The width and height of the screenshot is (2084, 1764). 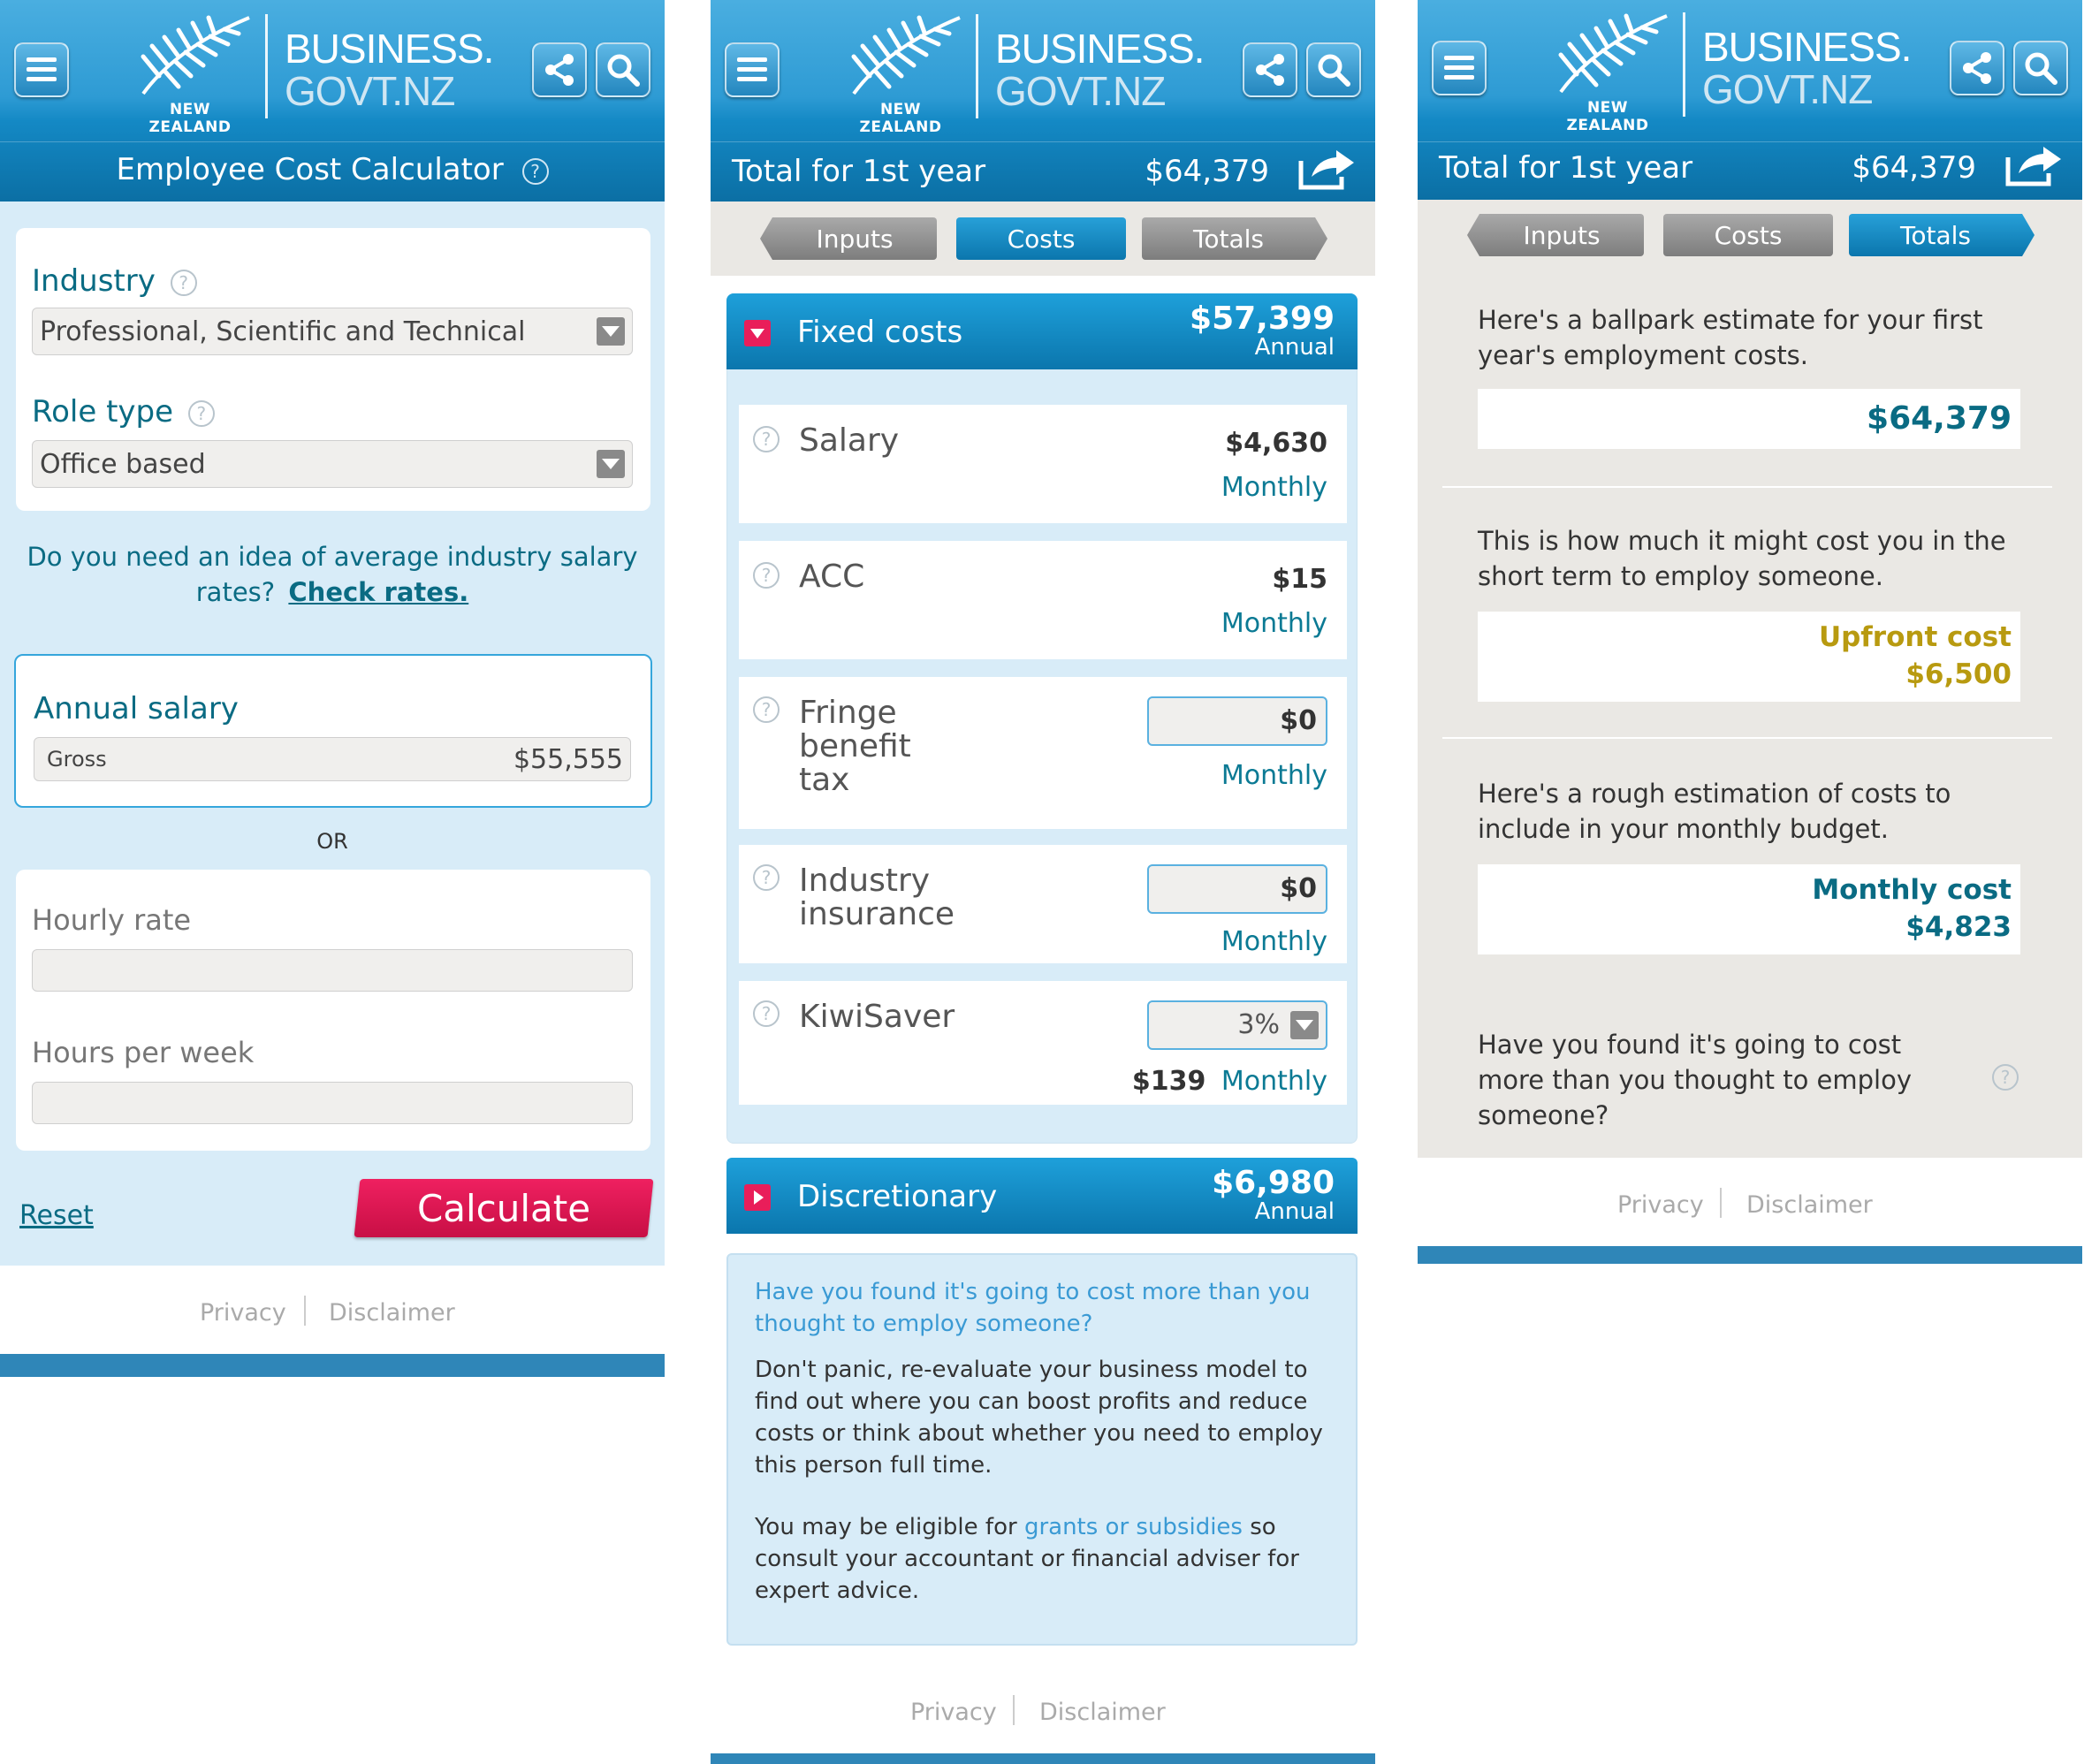 I want to click on estimate-box: $64,379, so click(x=1749, y=419).